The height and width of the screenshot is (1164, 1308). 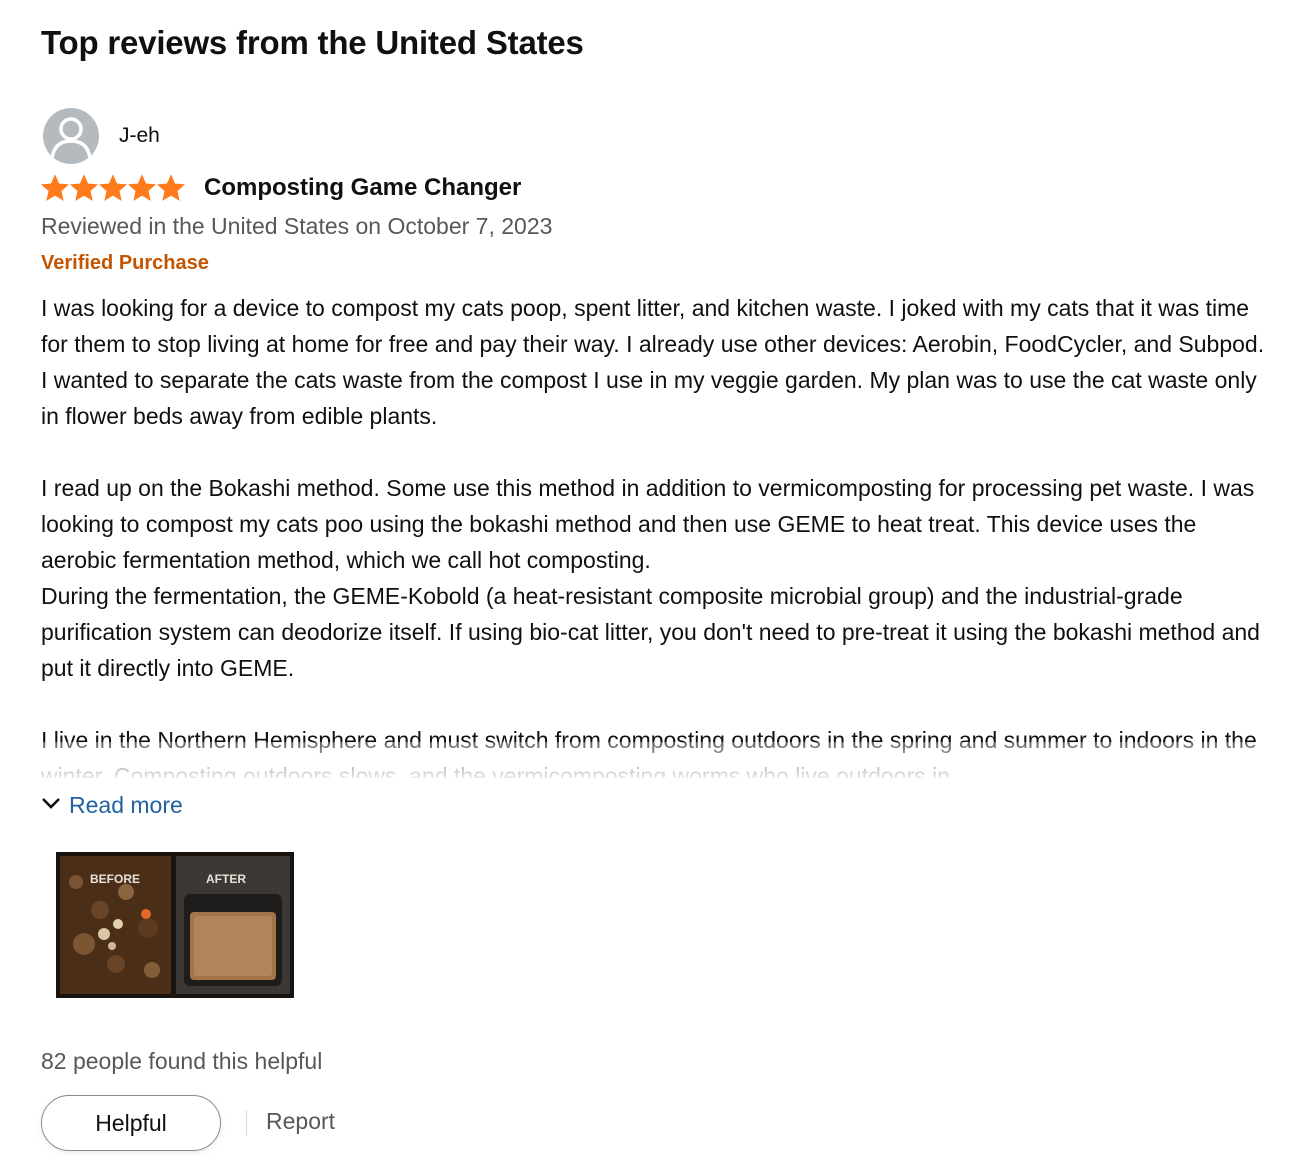 What do you see at coordinates (226, 879) in the screenshot?
I see `after-label: AFTER` at bounding box center [226, 879].